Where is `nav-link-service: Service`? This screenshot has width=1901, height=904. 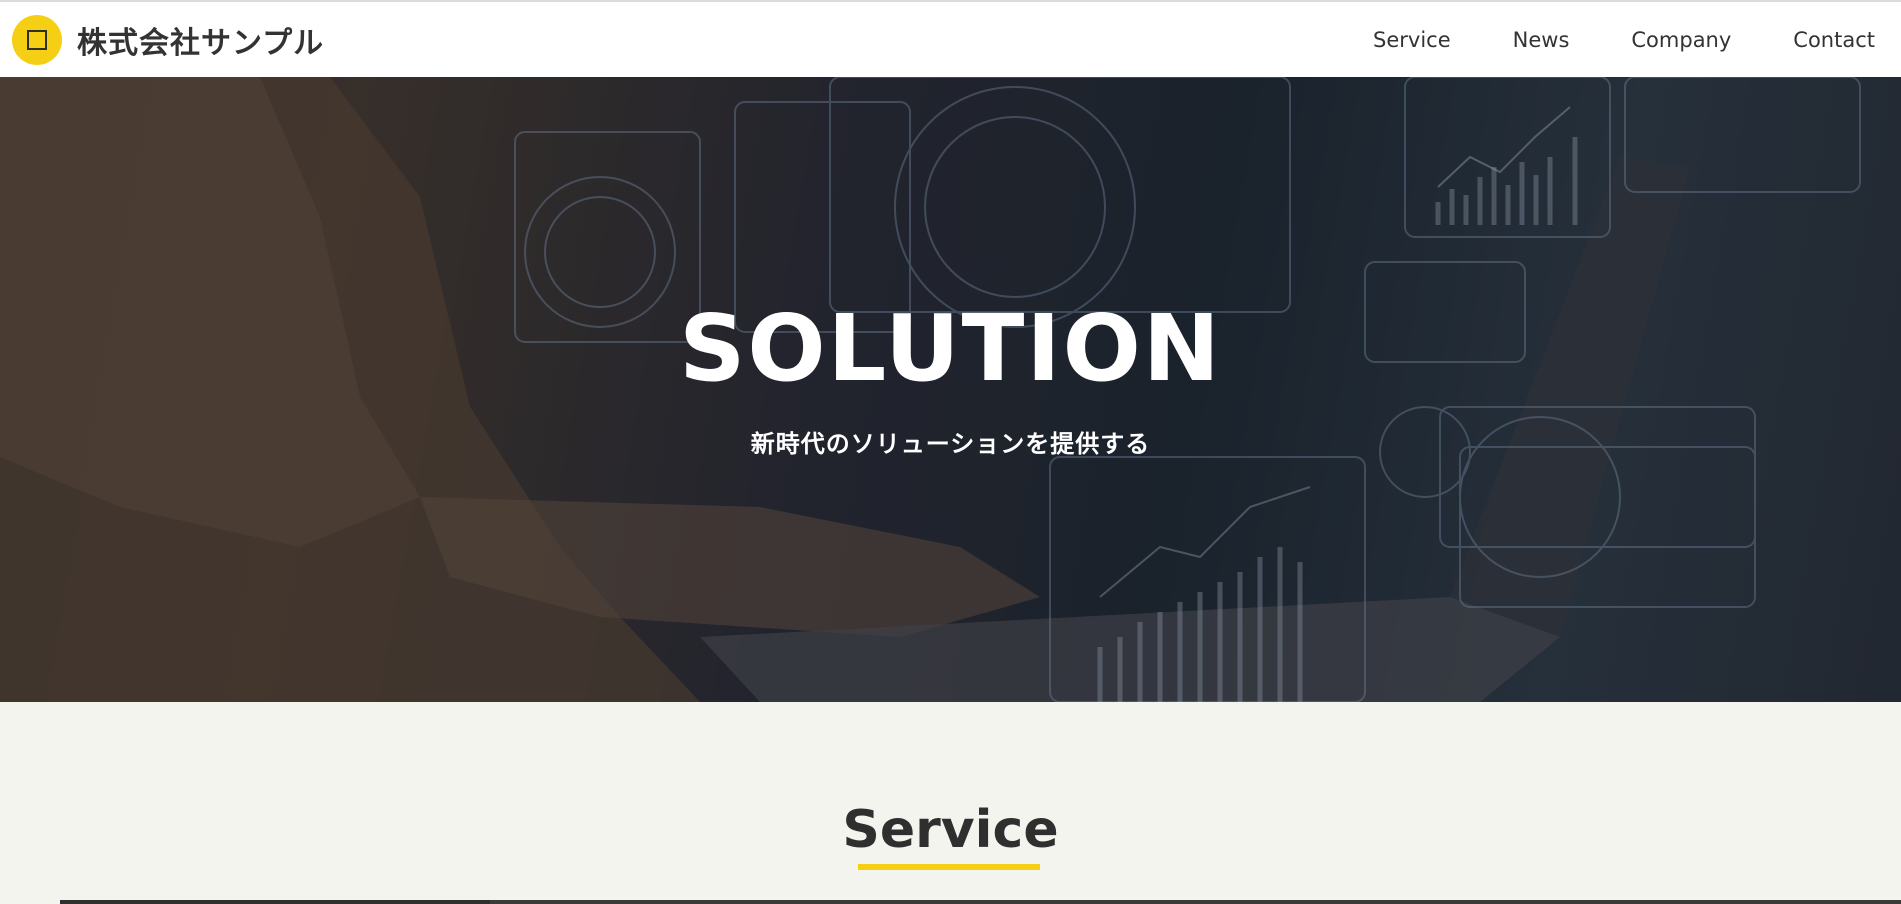
nav-link-service: Service is located at coordinates (1412, 40).